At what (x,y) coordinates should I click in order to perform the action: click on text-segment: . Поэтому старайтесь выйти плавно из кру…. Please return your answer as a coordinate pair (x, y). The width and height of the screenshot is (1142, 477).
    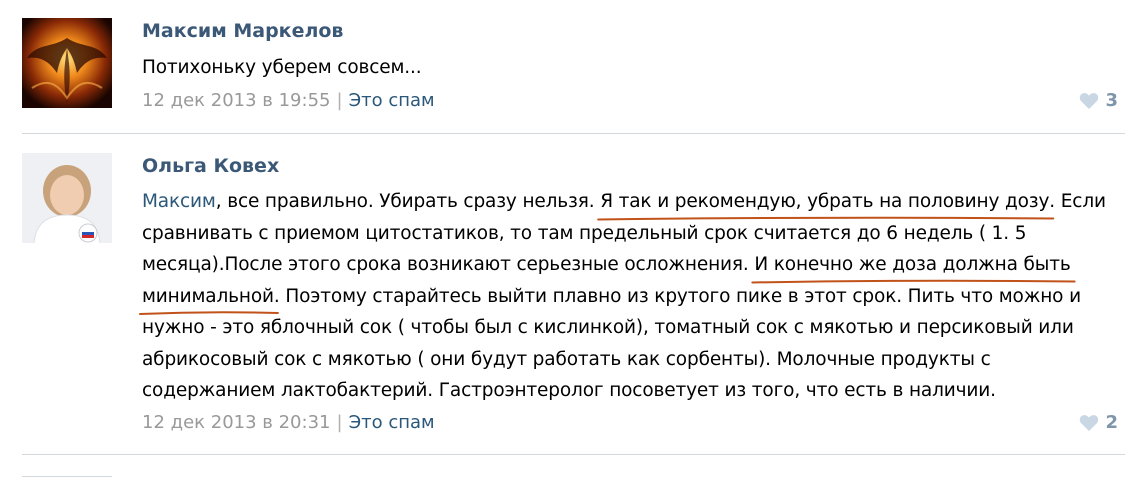
    Looking at the image, I should click on (677, 296).